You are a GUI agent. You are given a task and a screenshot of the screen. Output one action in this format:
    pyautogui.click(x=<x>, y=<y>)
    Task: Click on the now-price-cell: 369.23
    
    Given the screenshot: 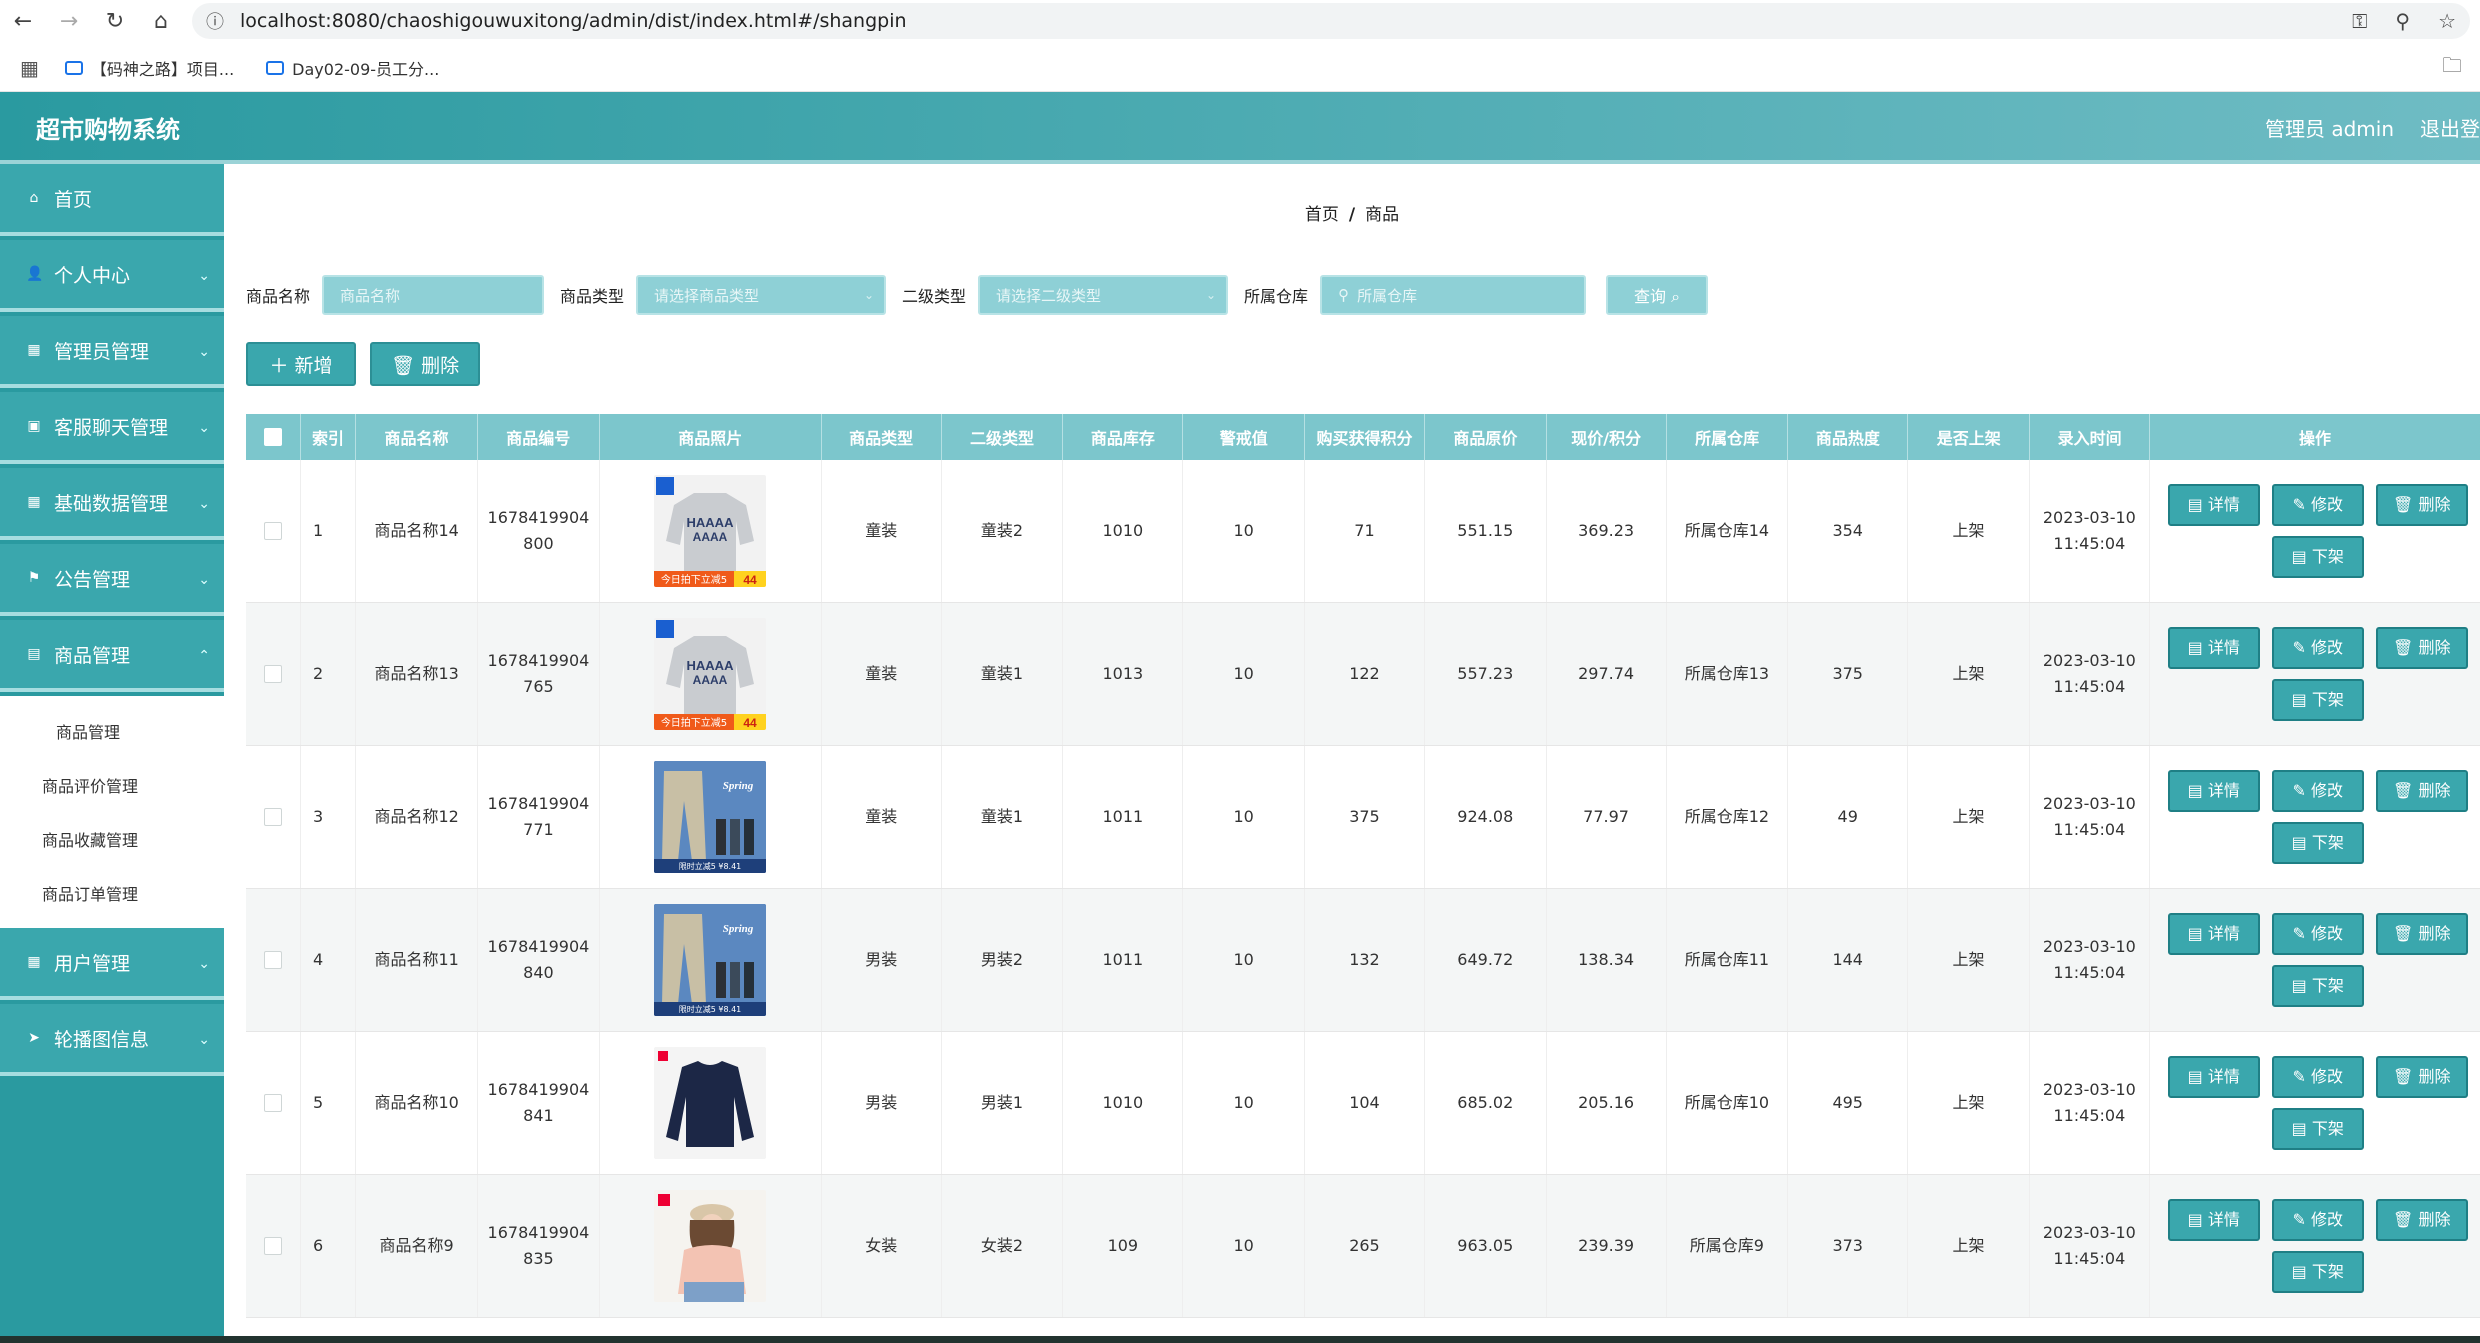 What is the action you would take?
    pyautogui.click(x=1606, y=530)
    